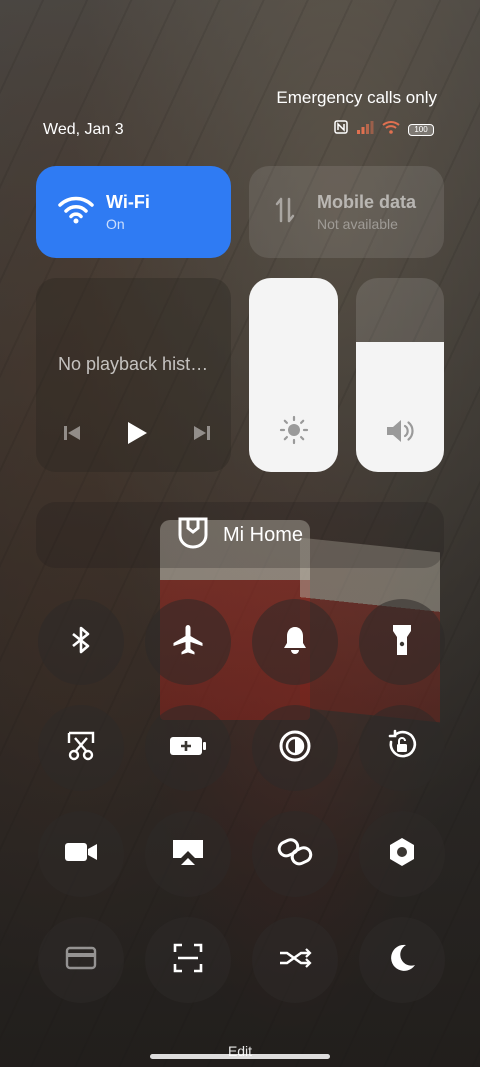 This screenshot has height=1067, width=480. Describe the element at coordinates (294, 432) in the screenshot. I see `sun-icon` at that location.